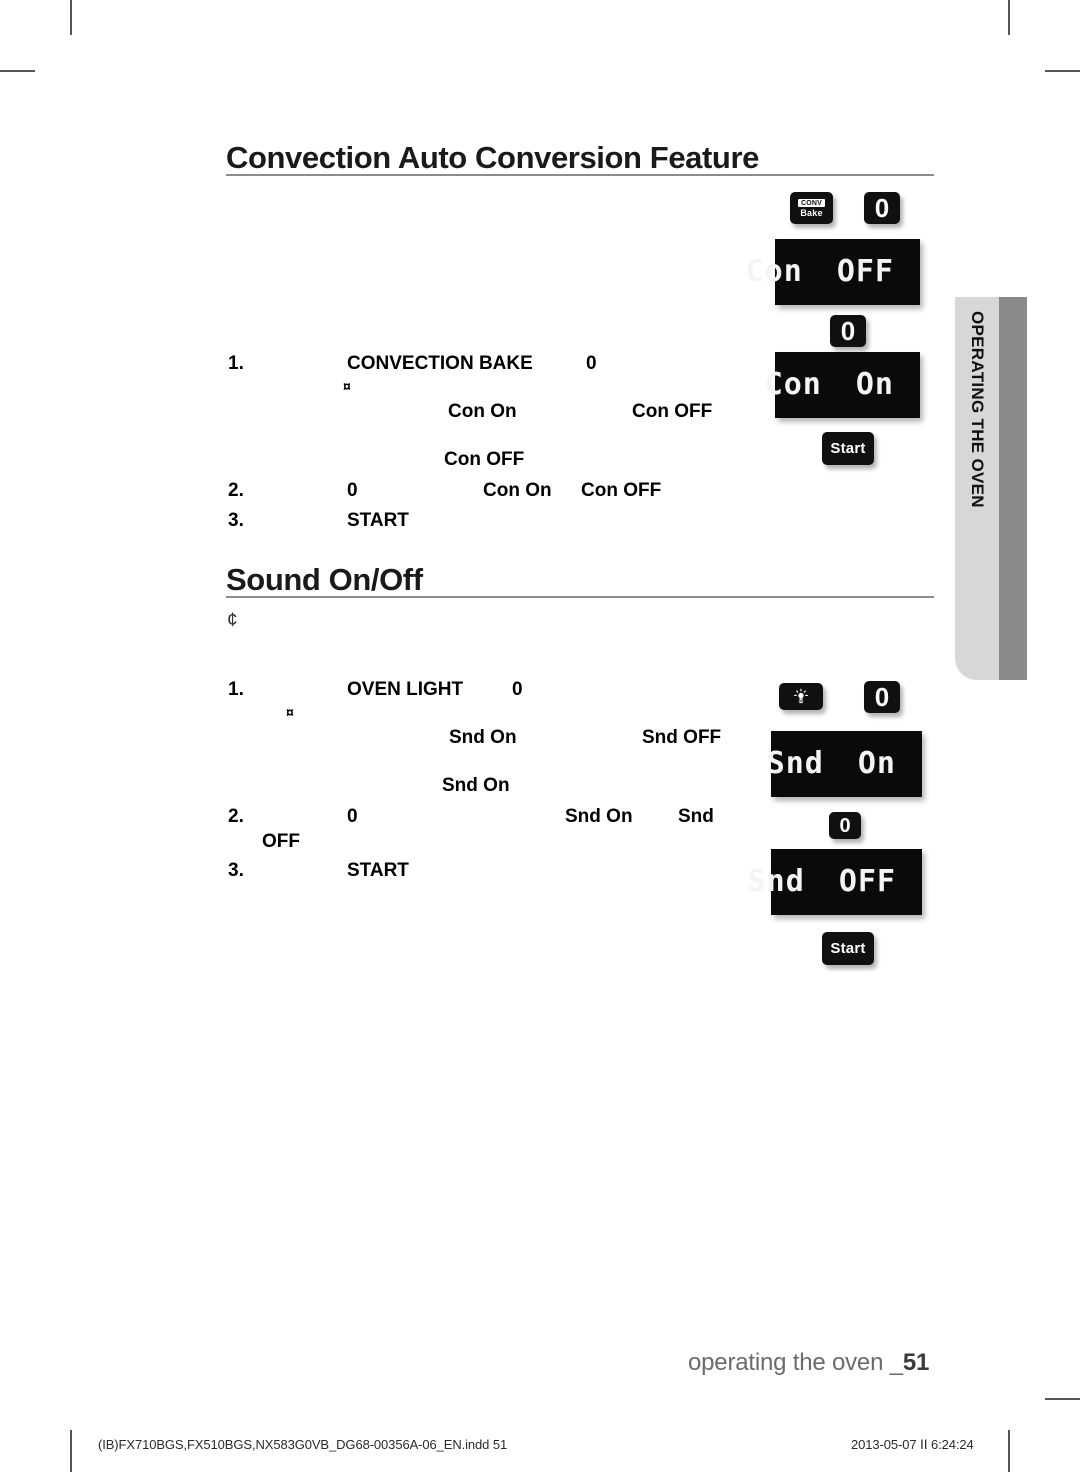 This screenshot has height=1472, width=1080. I want to click on crop-mark-left-top, so click(17, 71).